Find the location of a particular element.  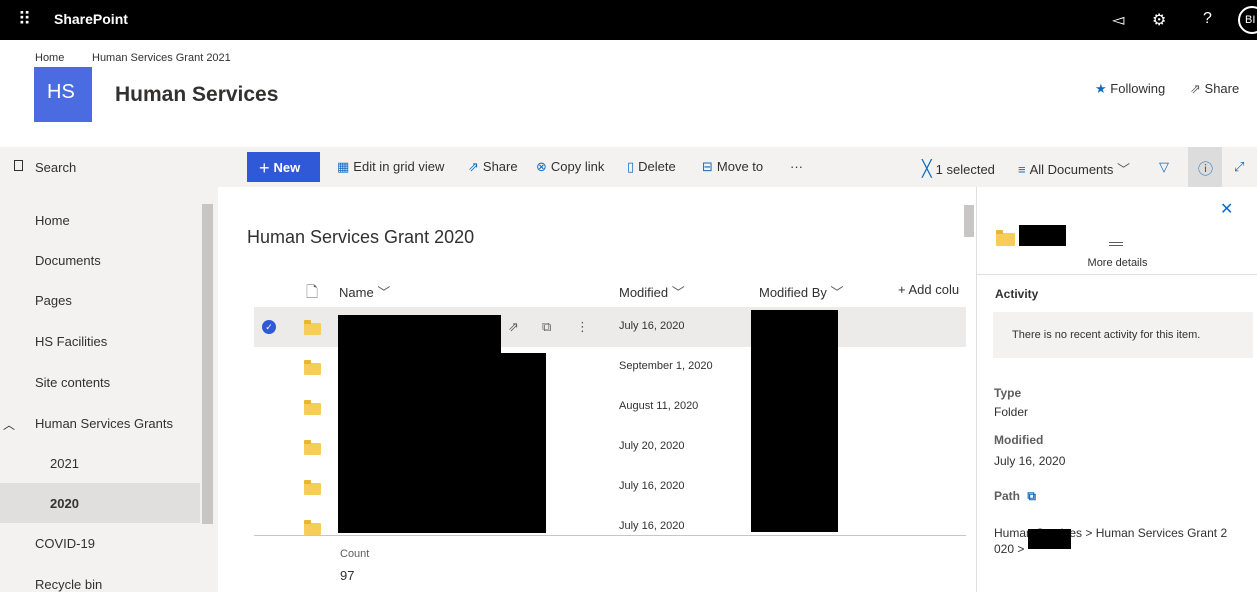

nav-item-2021: 2021 is located at coordinates (100, 463).